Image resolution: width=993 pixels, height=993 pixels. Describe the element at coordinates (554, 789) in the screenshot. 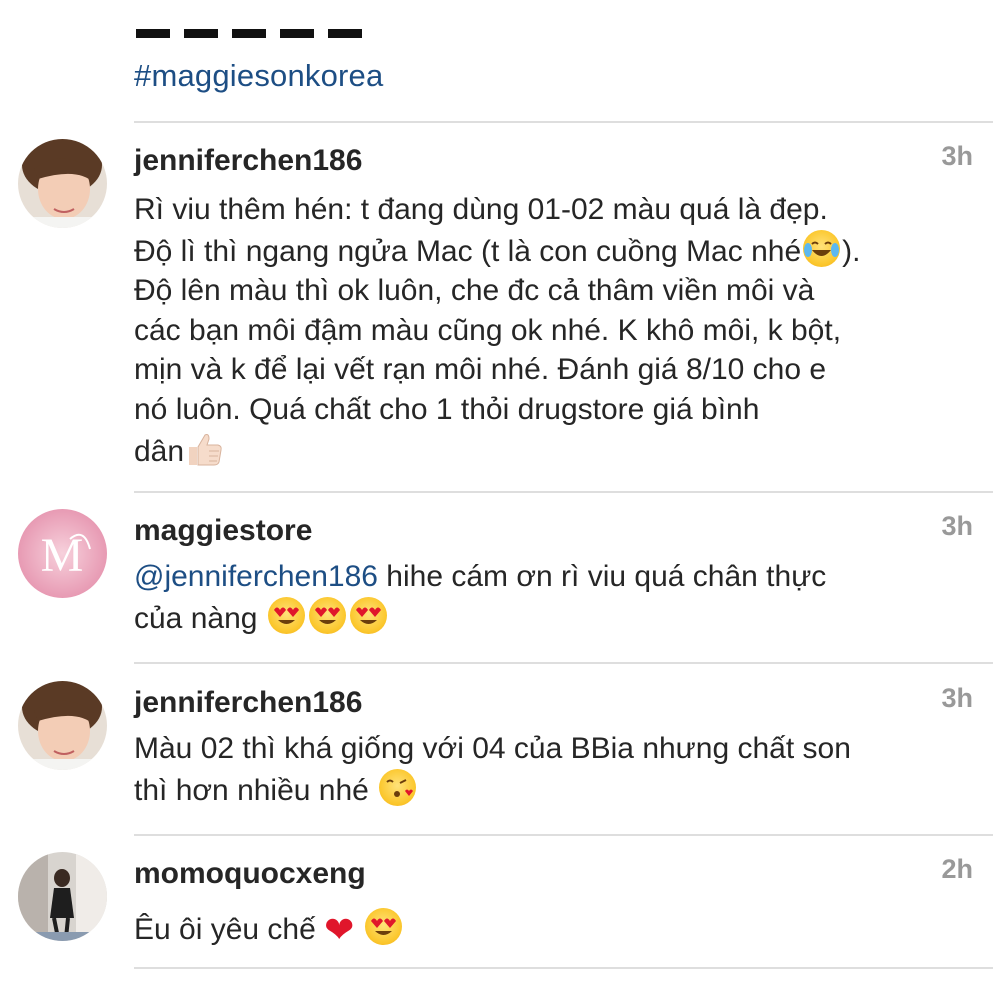

I see `comment-line: thì hơn nhiều nhé` at that location.